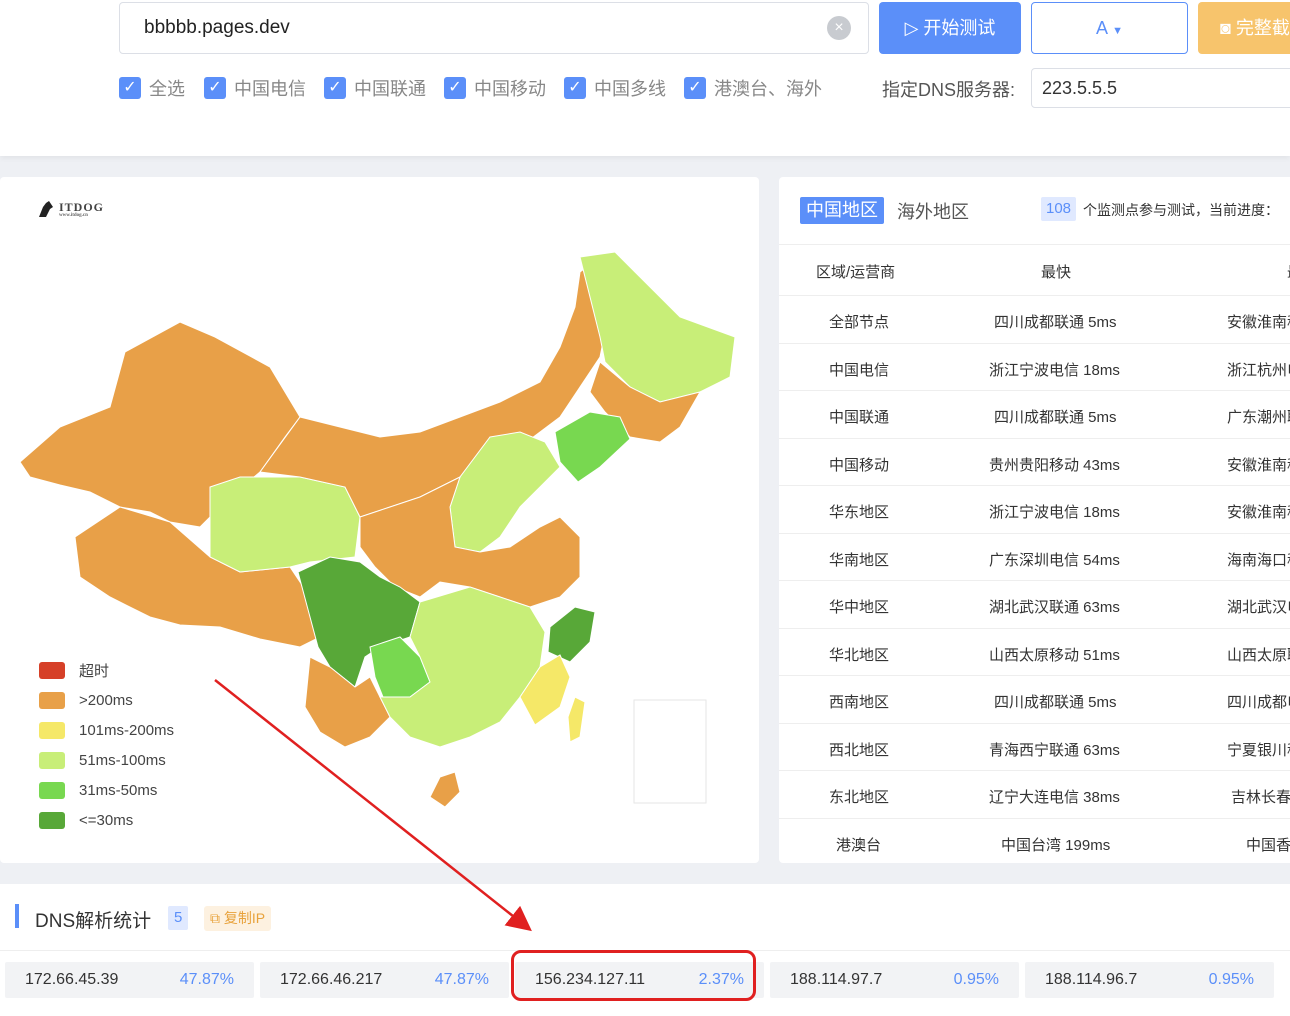 This screenshot has width=1290, height=1016. Describe the element at coordinates (571, 634) in the screenshot. I see `map-region-fujian` at that location.